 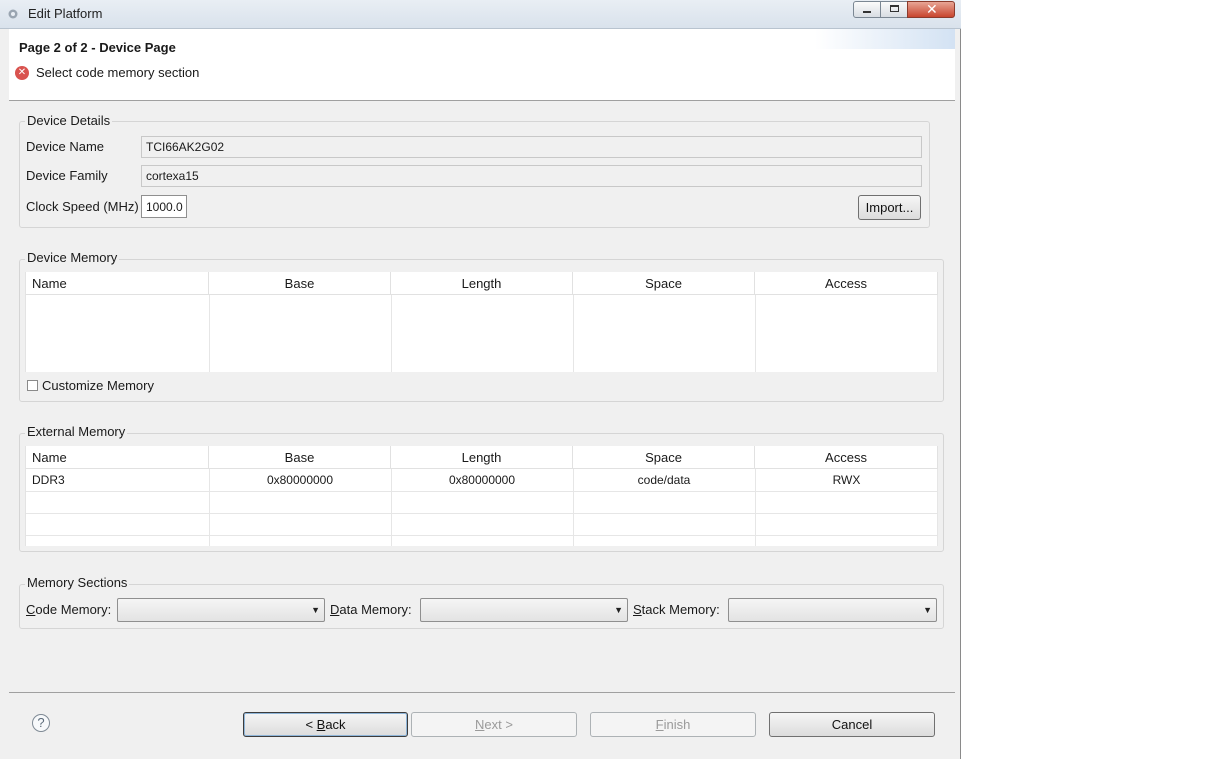 I want to click on app-gear-icon, so click(x=13, y=14).